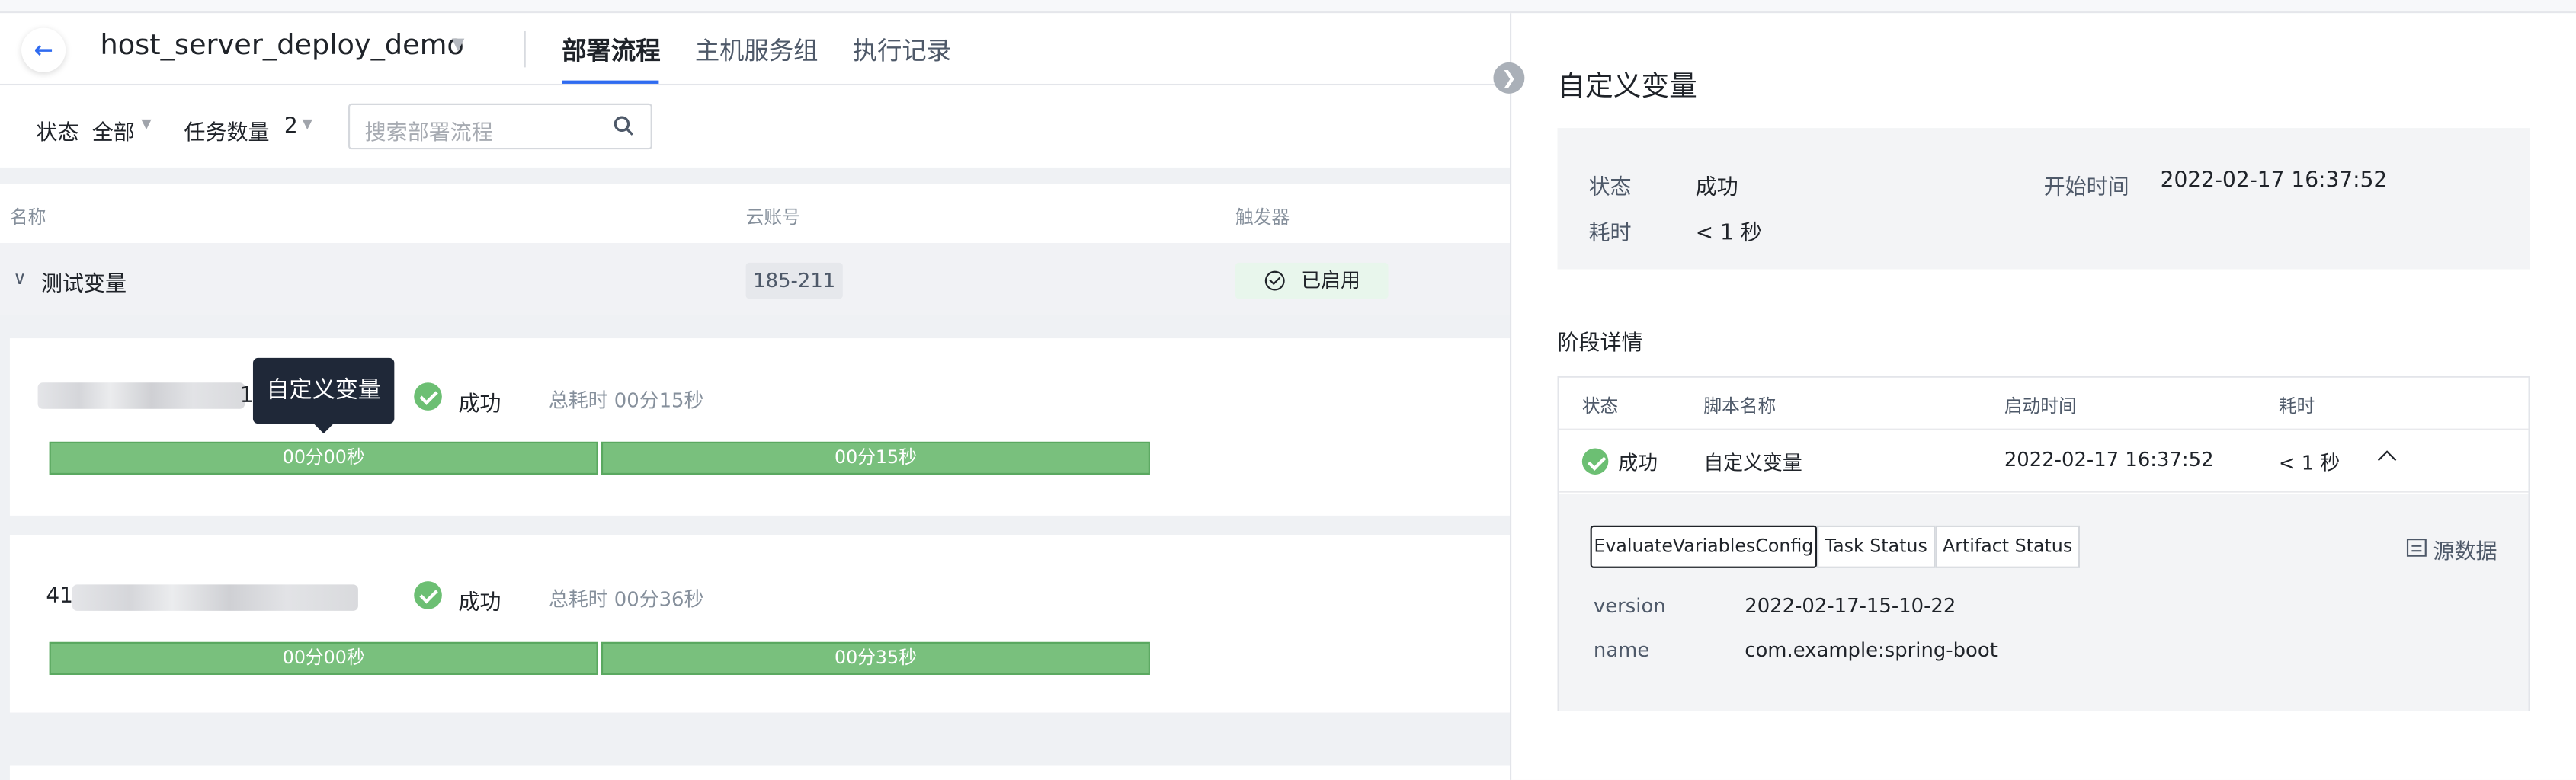 Image resolution: width=2576 pixels, height=780 pixels. I want to click on column-start-time: 启动时间, so click(2040, 406).